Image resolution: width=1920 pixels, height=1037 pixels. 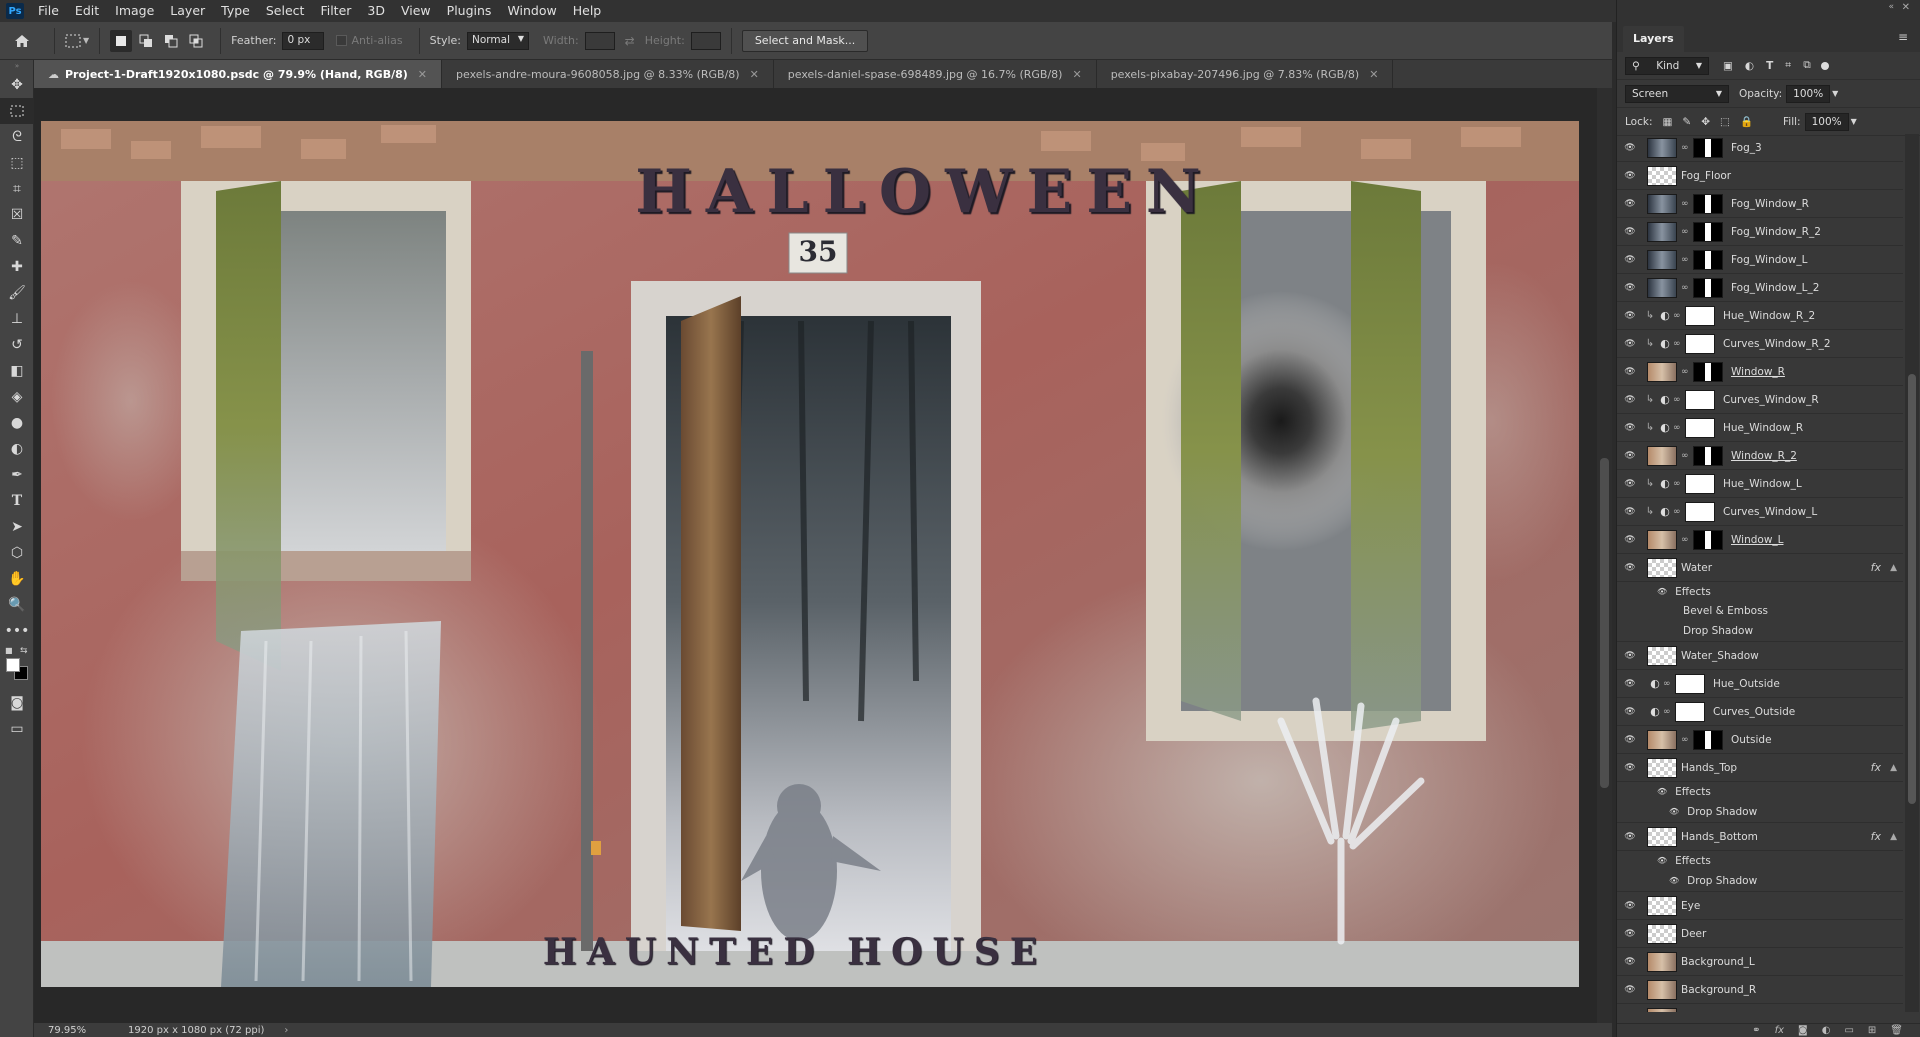 I want to click on style-select: Normal ▼, so click(x=498, y=40).